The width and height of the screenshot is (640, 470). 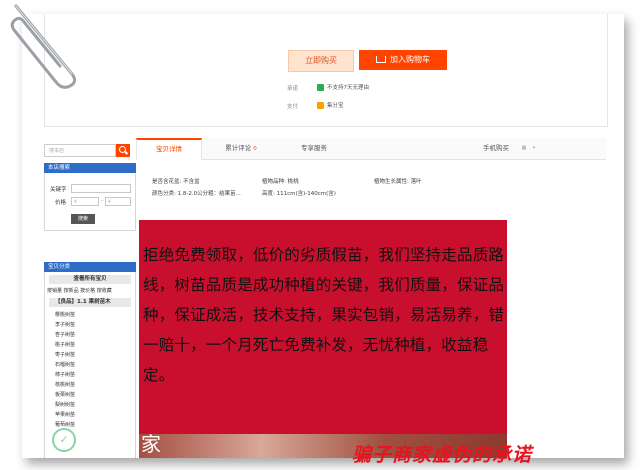 I want to click on pay-label: 支付, so click(x=293, y=107).